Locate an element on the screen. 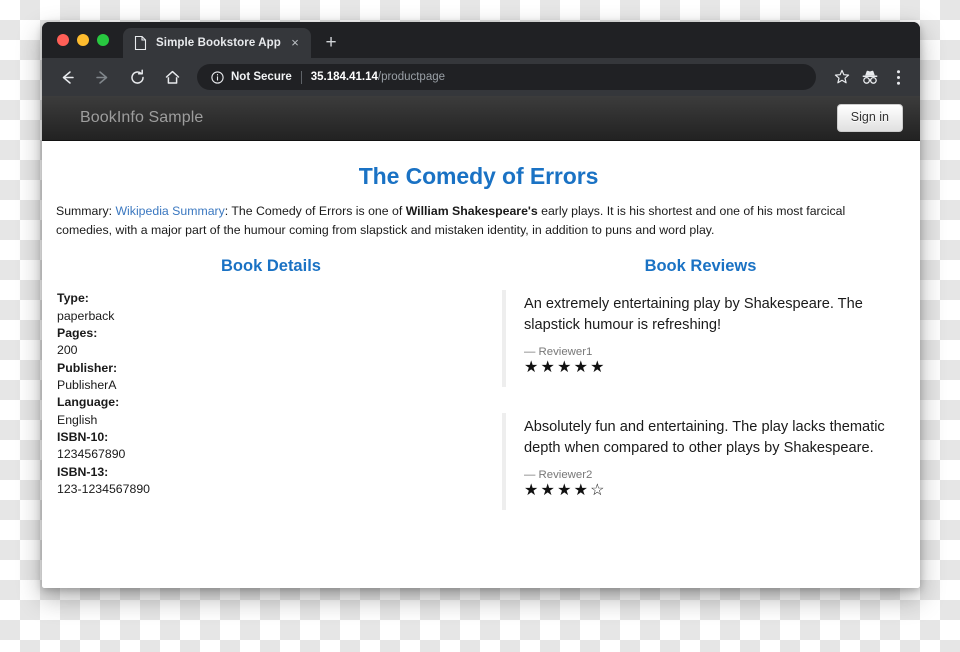 This screenshot has height=652, width=960. home-icon is located at coordinates (172, 77).